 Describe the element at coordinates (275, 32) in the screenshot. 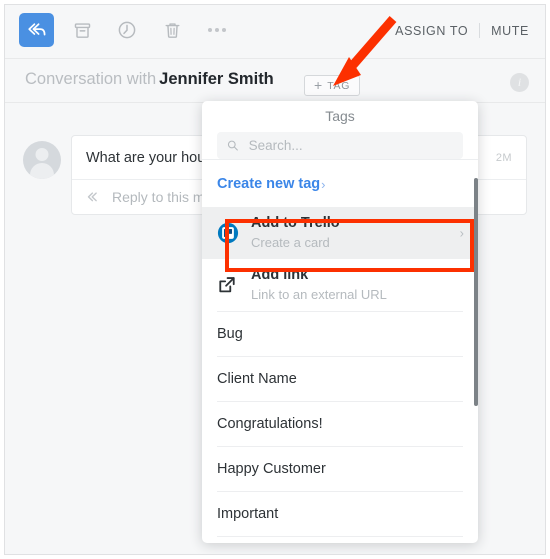

I see `conversation-toolbar: ASSIGN TO MUTE` at that location.